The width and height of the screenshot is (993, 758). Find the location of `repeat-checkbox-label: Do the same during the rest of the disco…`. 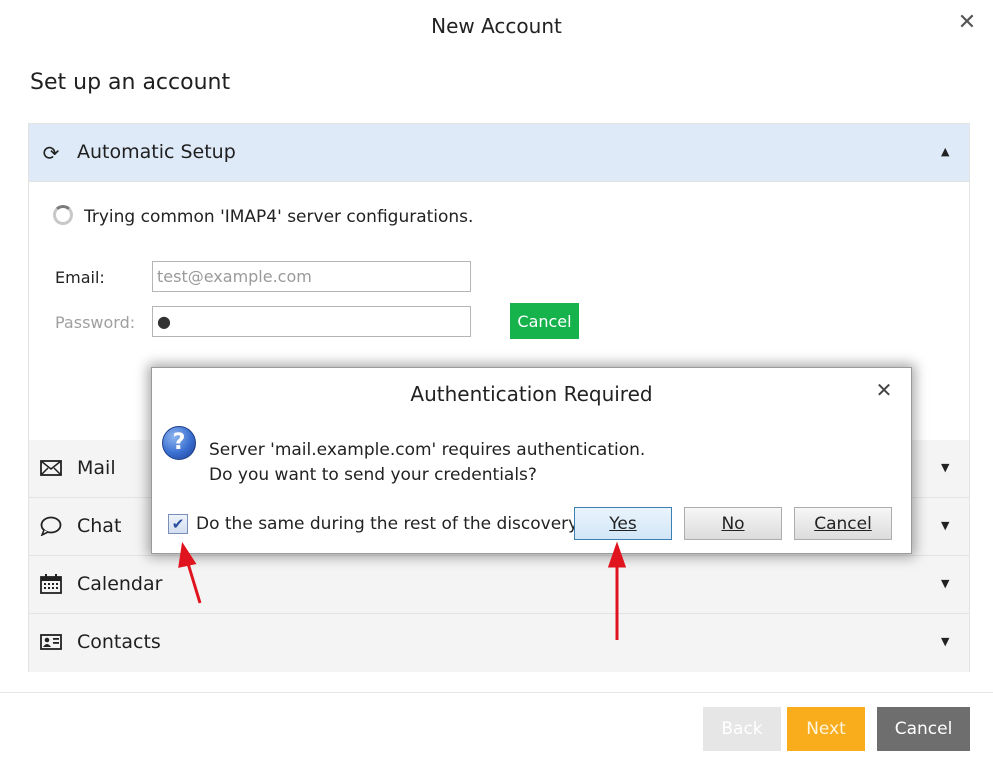

repeat-checkbox-label: Do the same during the rest of the disco… is located at coordinates (388, 524).